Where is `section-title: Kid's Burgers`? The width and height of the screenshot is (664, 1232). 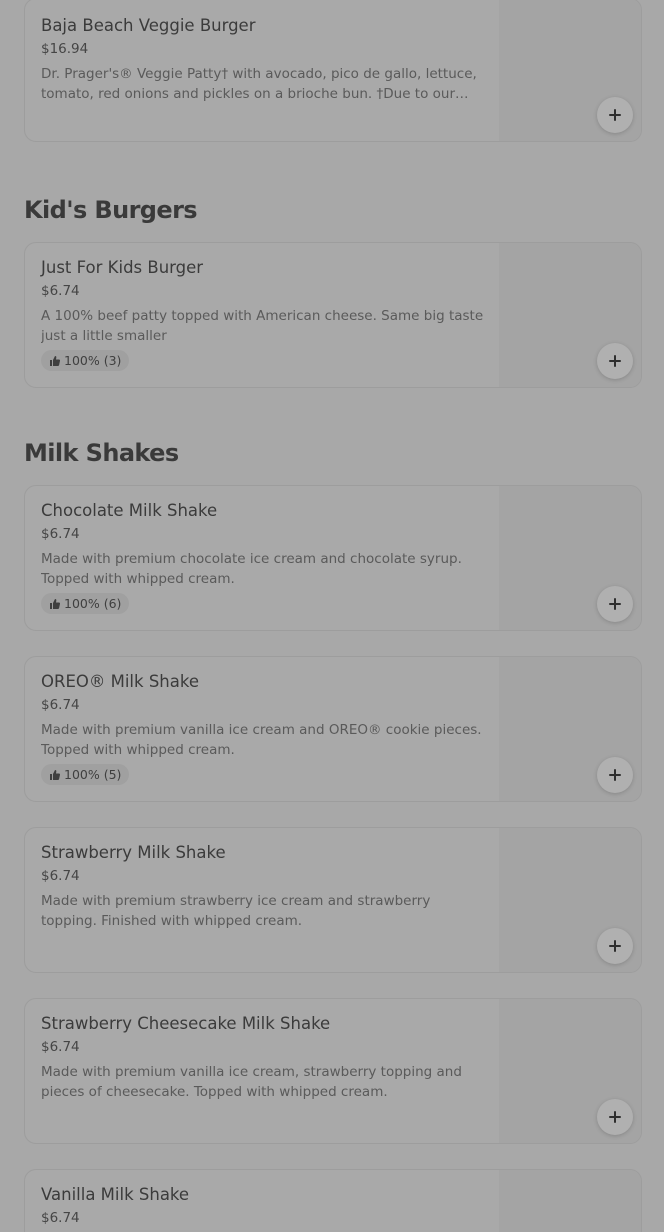
section-title: Kid's Burgers is located at coordinates (111, 210).